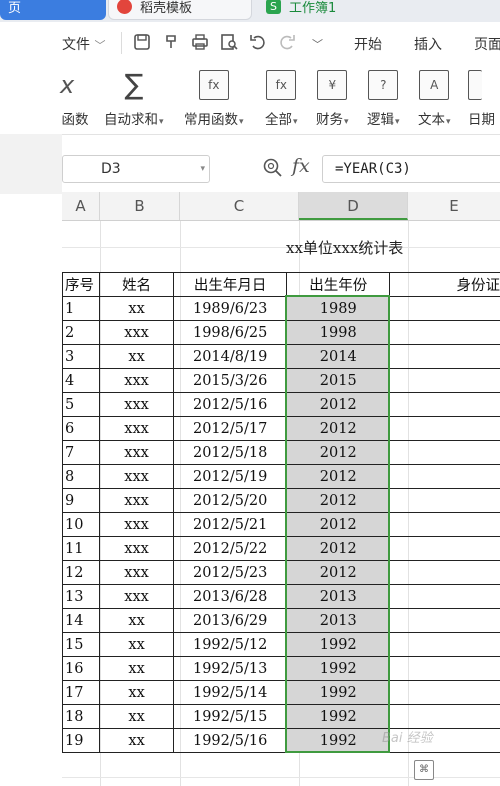 This screenshot has width=500, height=786. Describe the element at coordinates (332, 99) in the screenshot. I see `ribbon-financial: ¥ 财务▾` at that location.